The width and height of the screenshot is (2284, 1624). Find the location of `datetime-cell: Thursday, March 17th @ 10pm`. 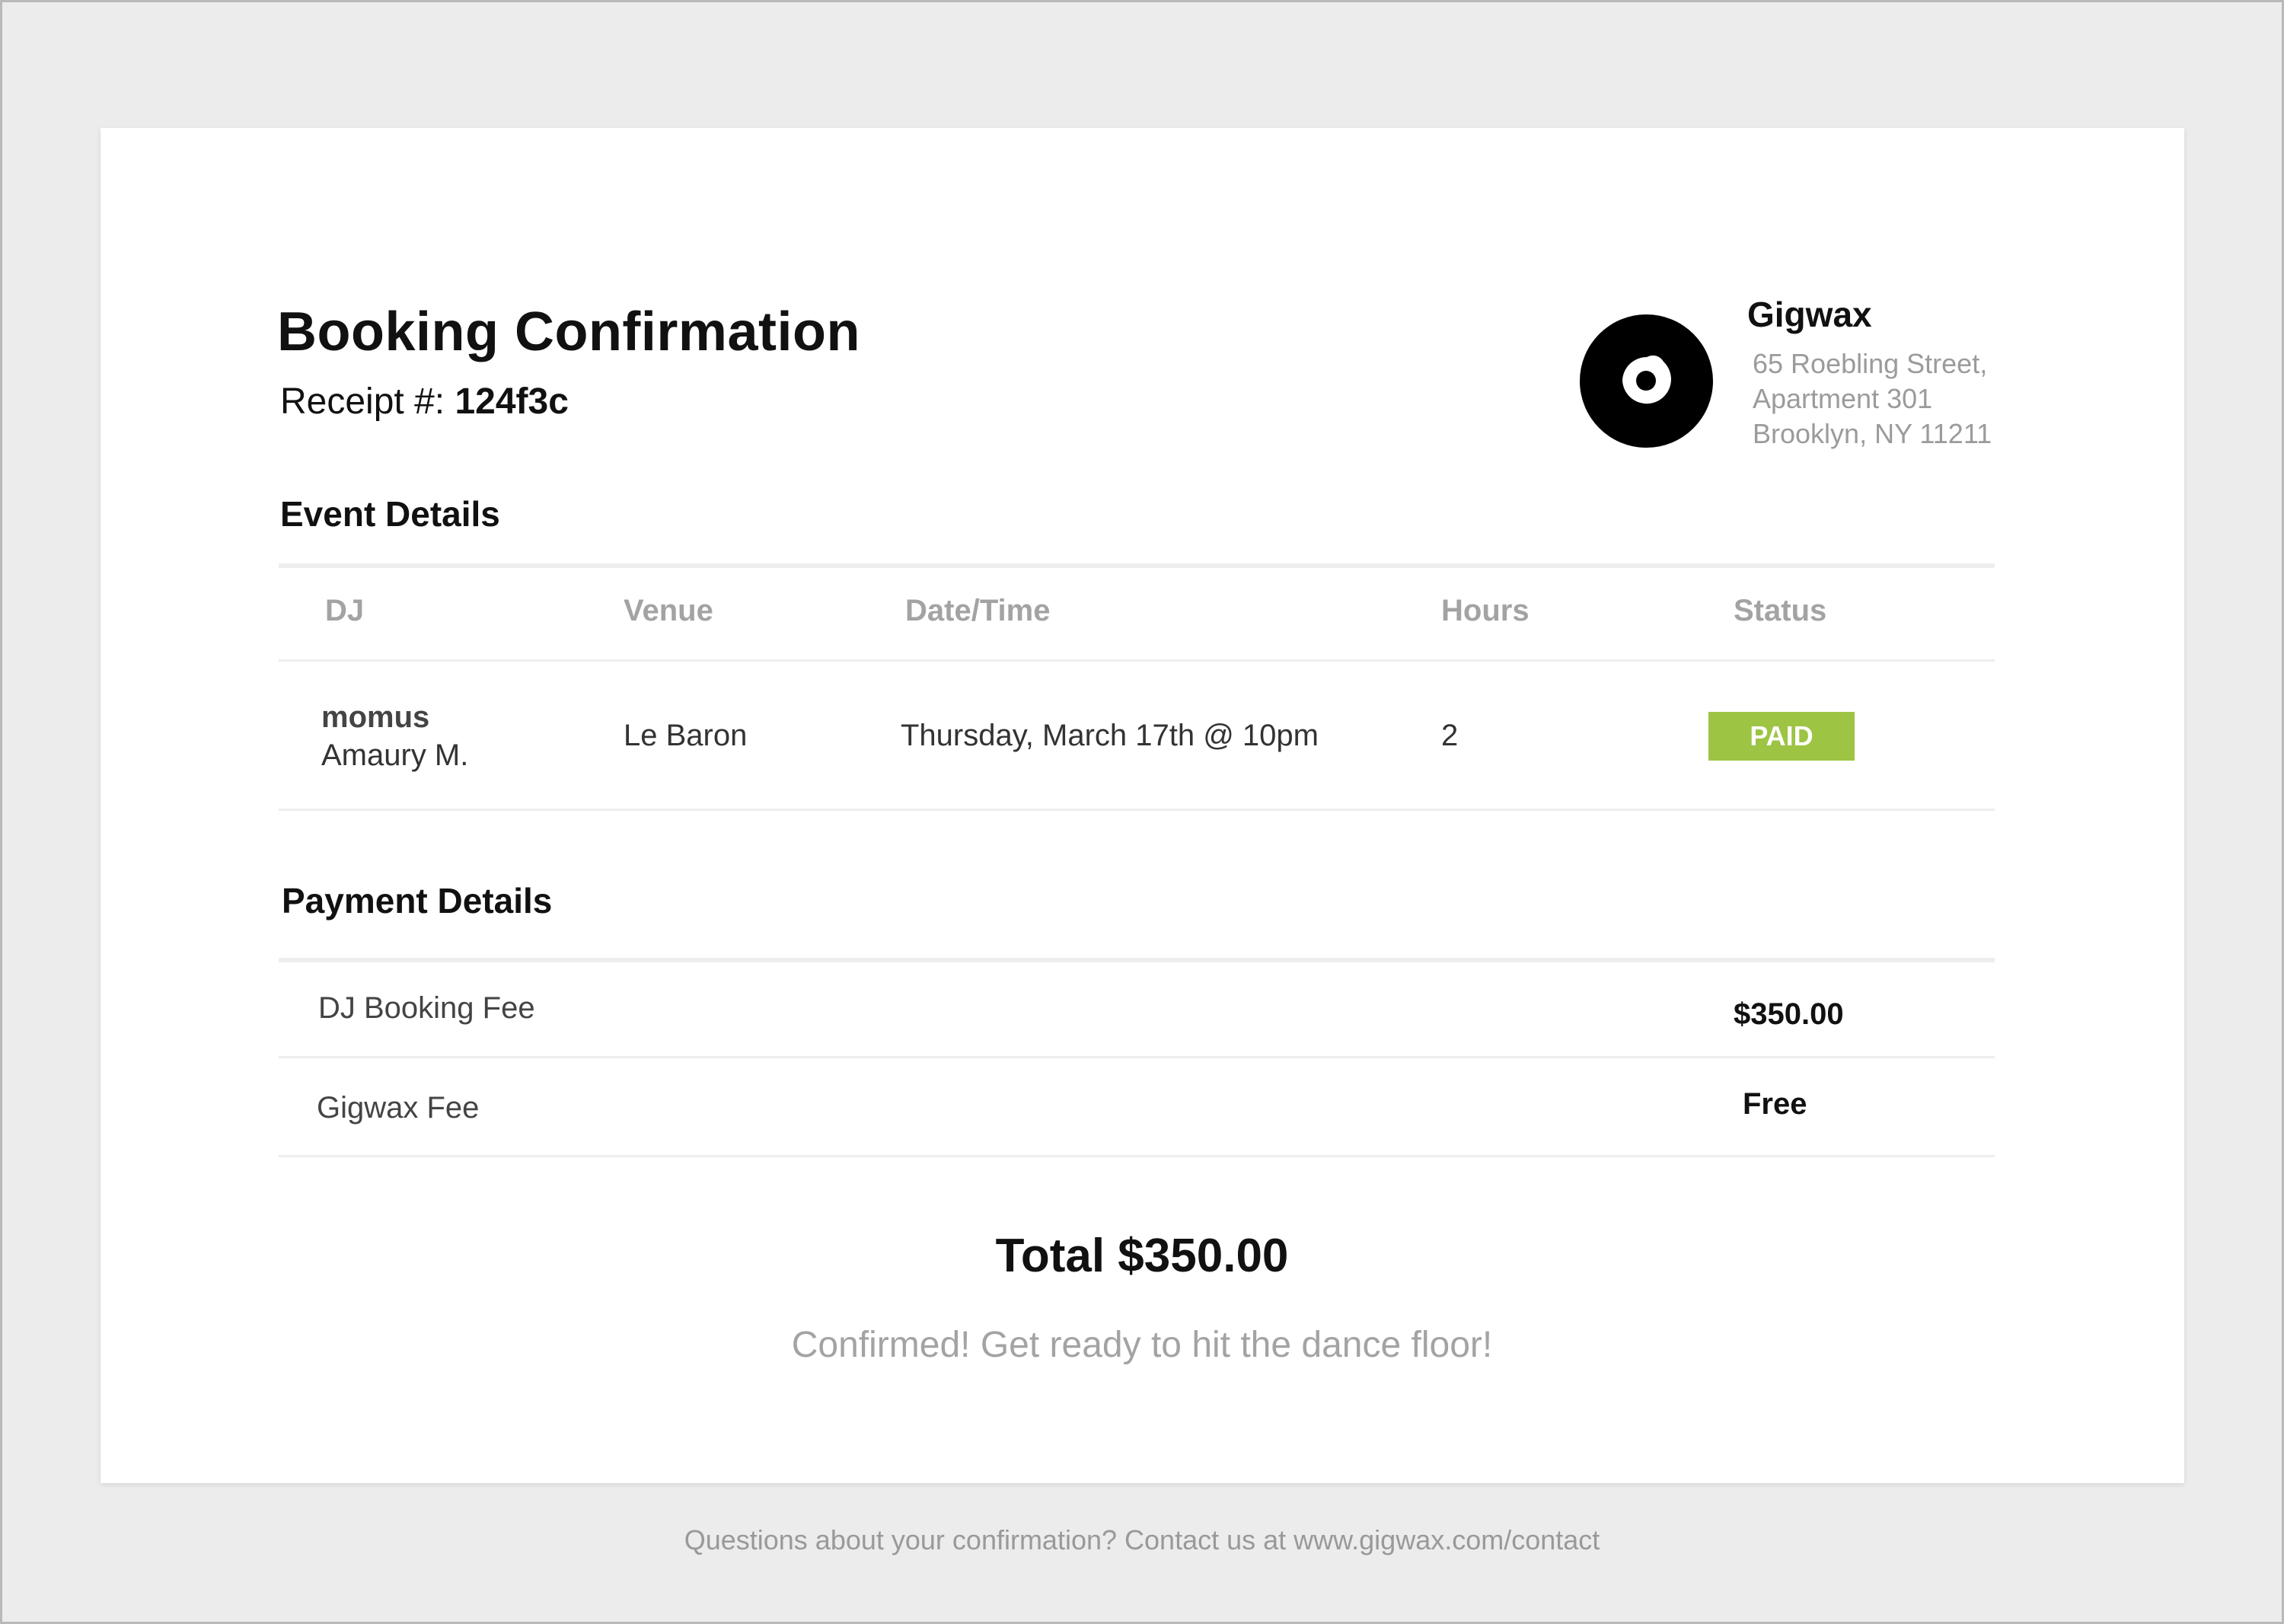

datetime-cell: Thursday, March 17th @ 10pm is located at coordinates (1110, 736).